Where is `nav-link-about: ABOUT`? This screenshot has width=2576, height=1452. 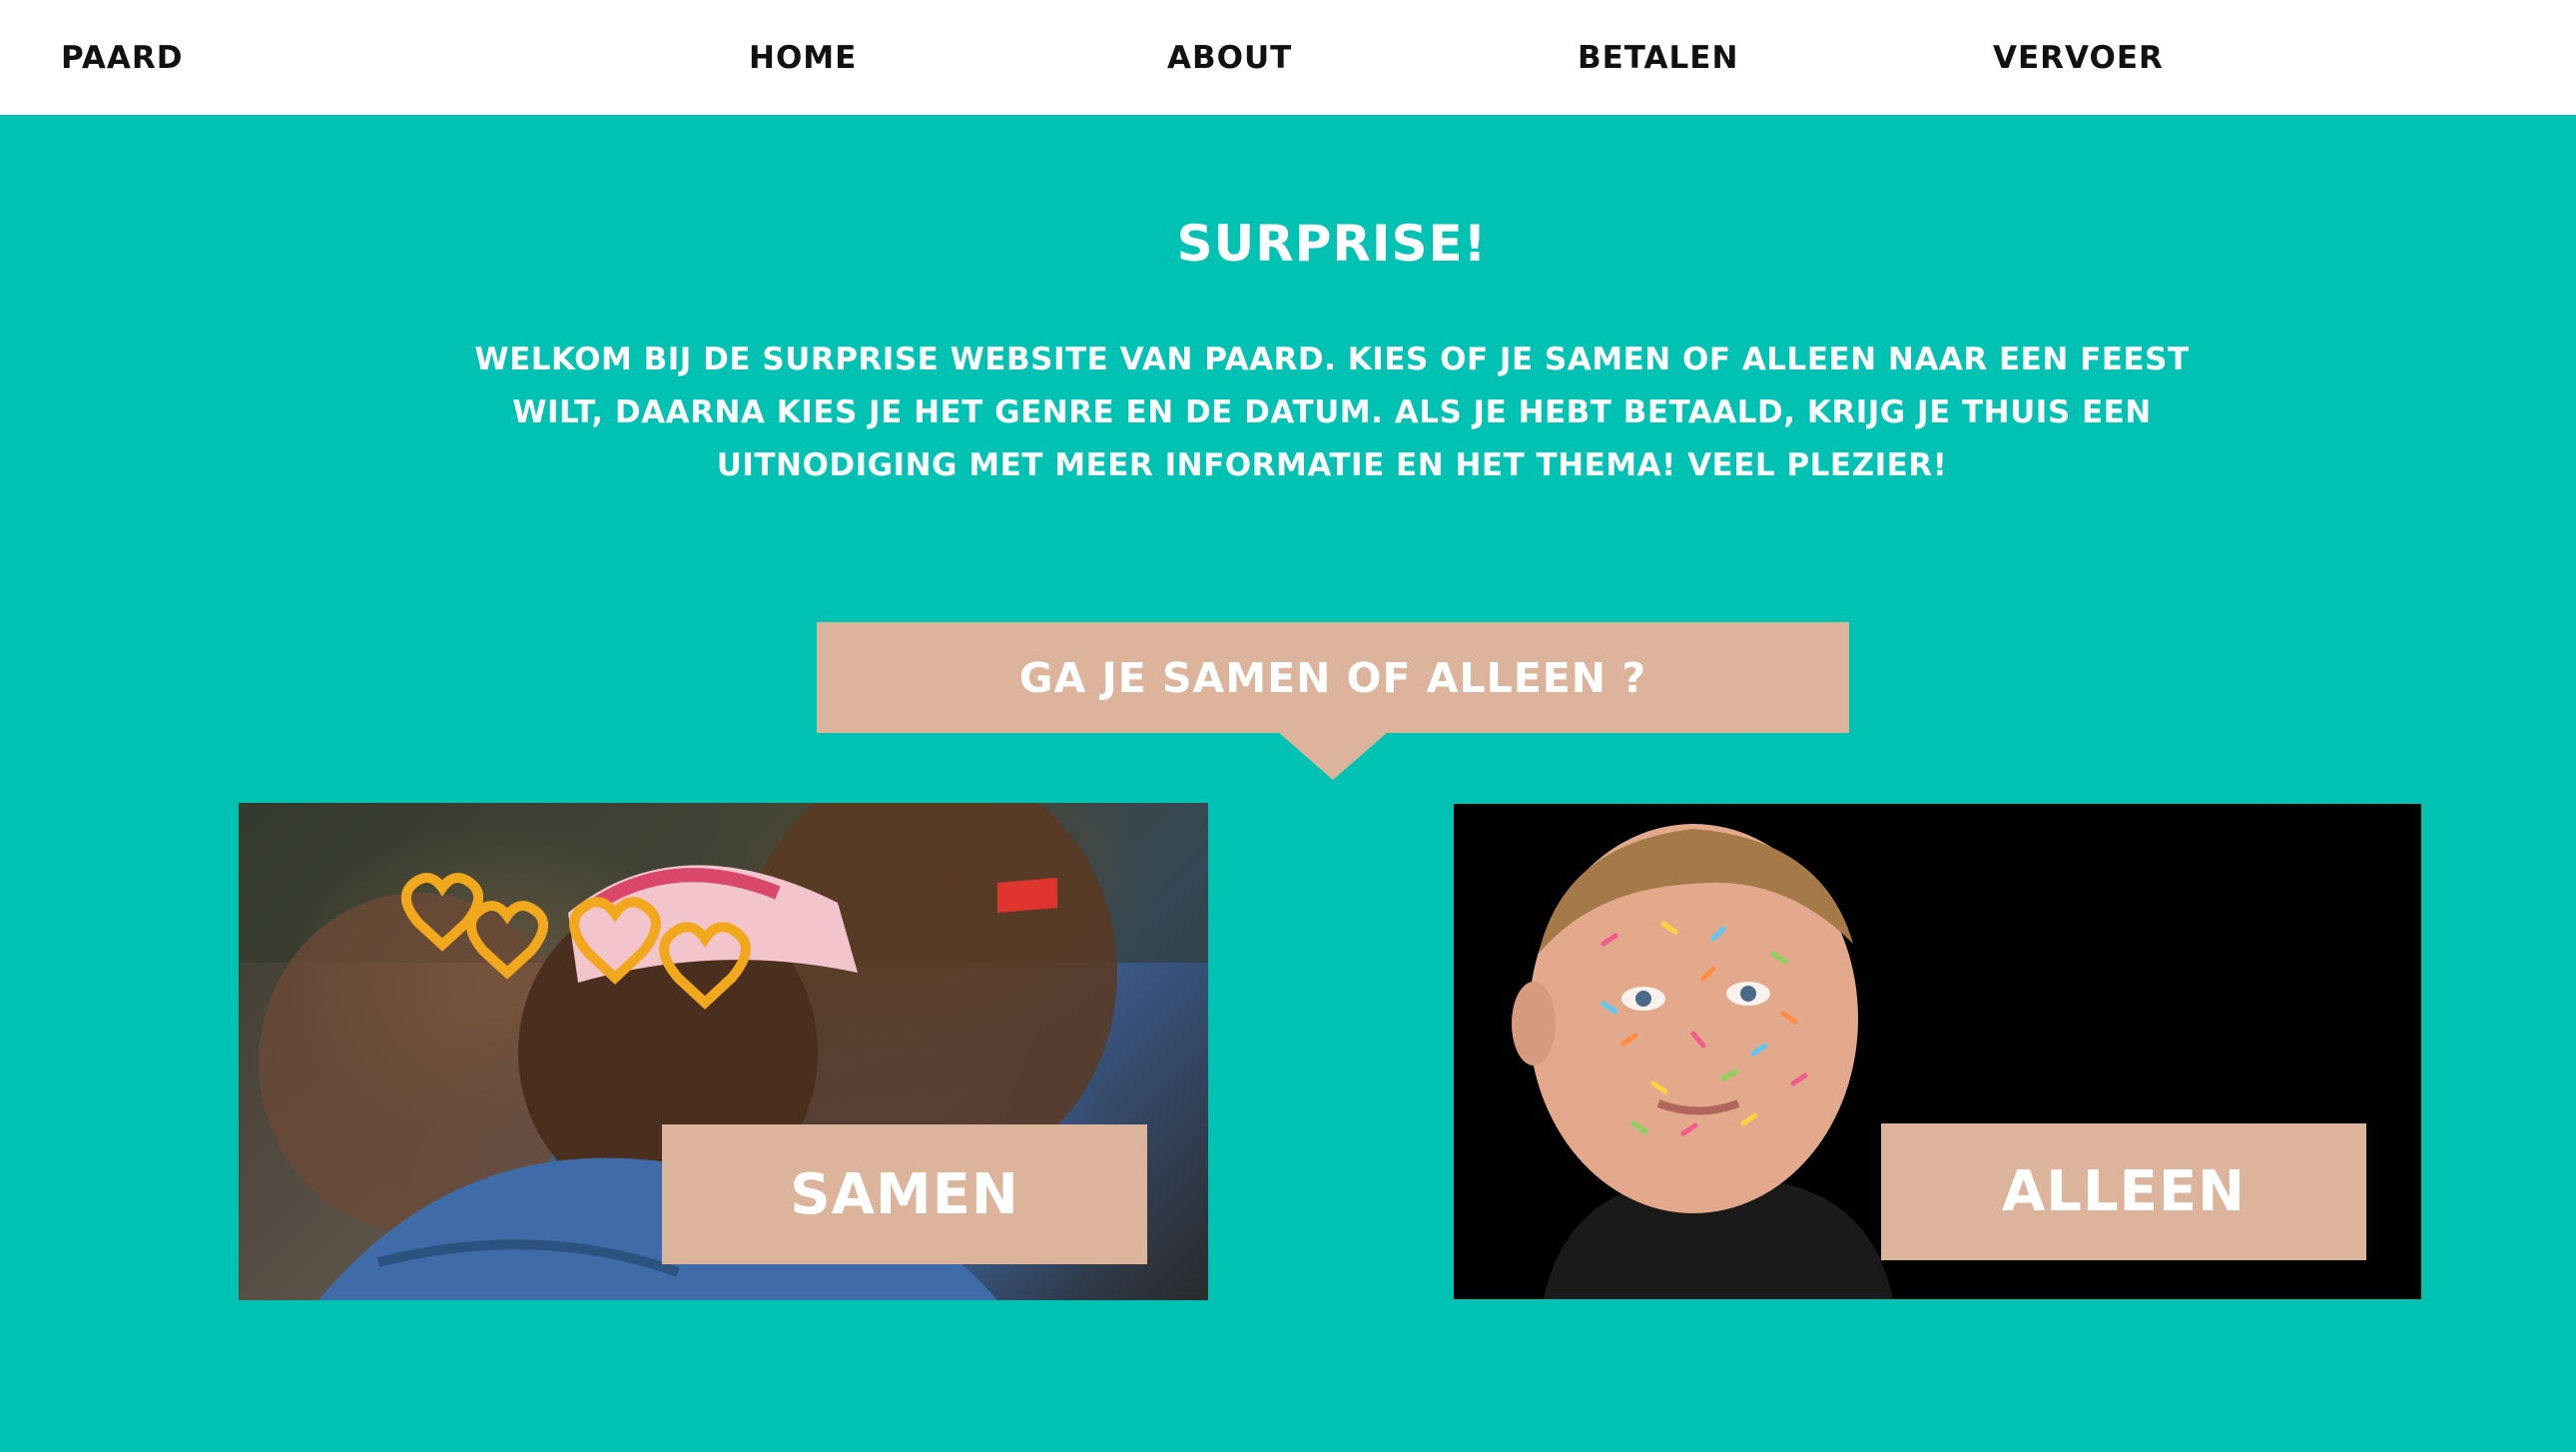
nav-link-about: ABOUT is located at coordinates (1229, 58).